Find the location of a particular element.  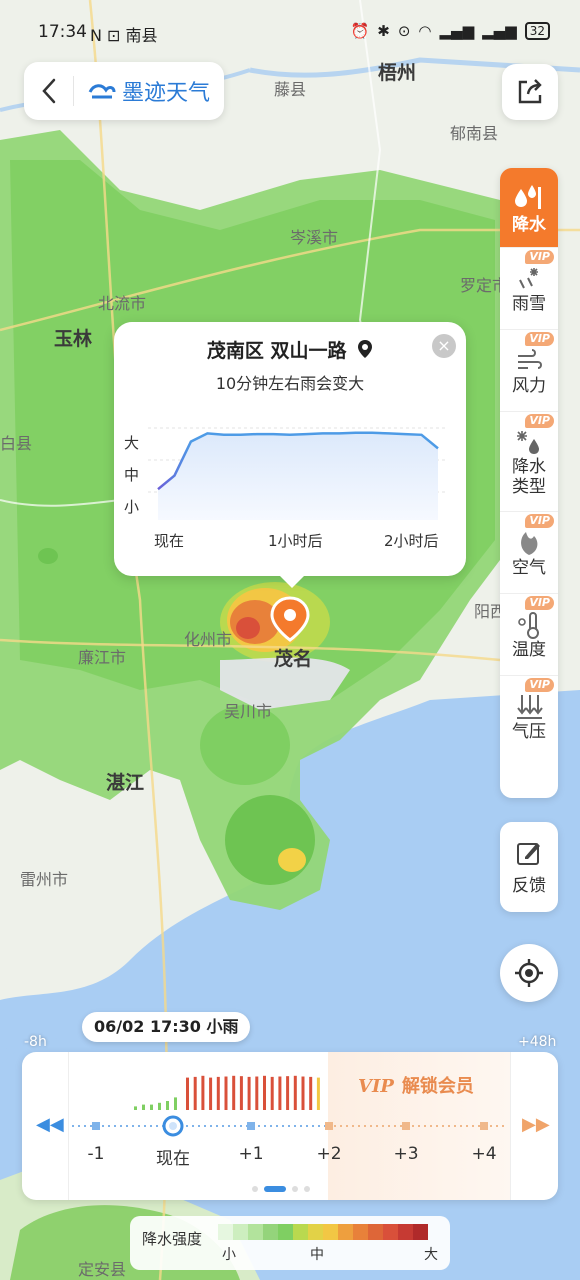

back-arrow-icon is located at coordinates (48, 91).